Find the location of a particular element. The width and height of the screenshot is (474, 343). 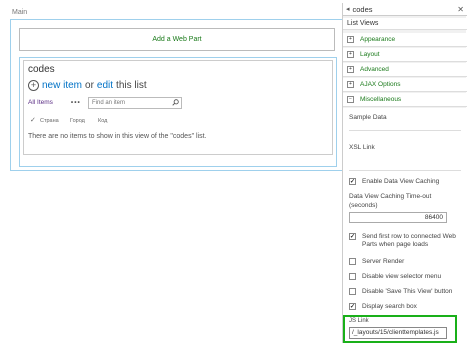

js-link-input: /_layouts/15/clienttemplates.js is located at coordinates (398, 333).